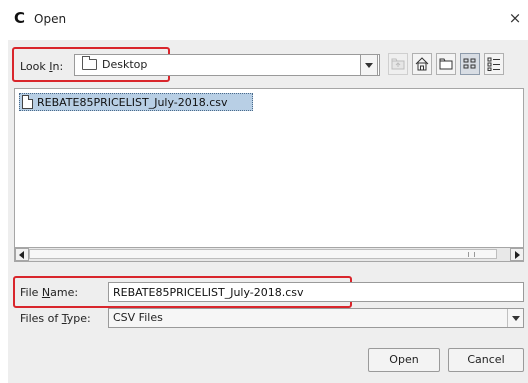 The image size is (528, 383). I want to click on folder-icon, so click(89, 63).